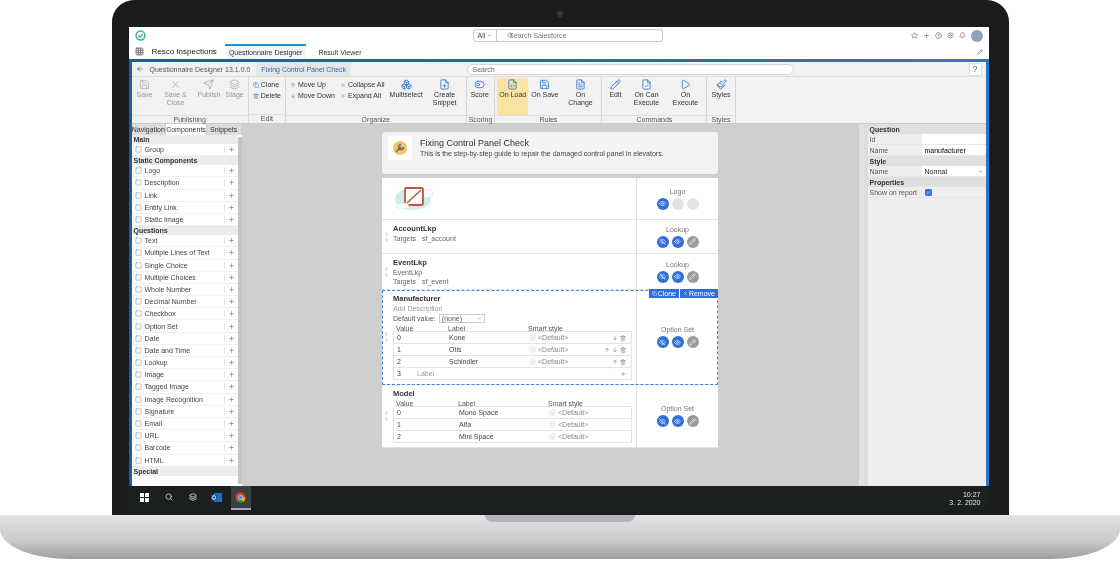  Describe the element at coordinates (980, 171) in the screenshot. I see `chevron-down-icon` at that location.